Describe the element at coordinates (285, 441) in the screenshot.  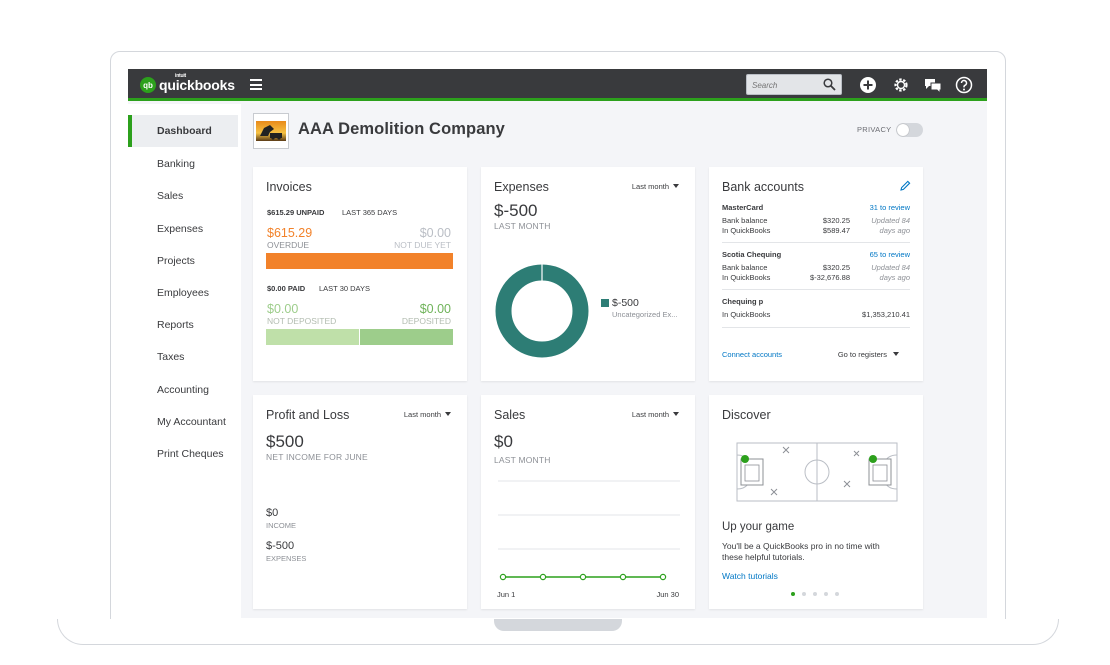
I see `net-income-amount: $500` at that location.